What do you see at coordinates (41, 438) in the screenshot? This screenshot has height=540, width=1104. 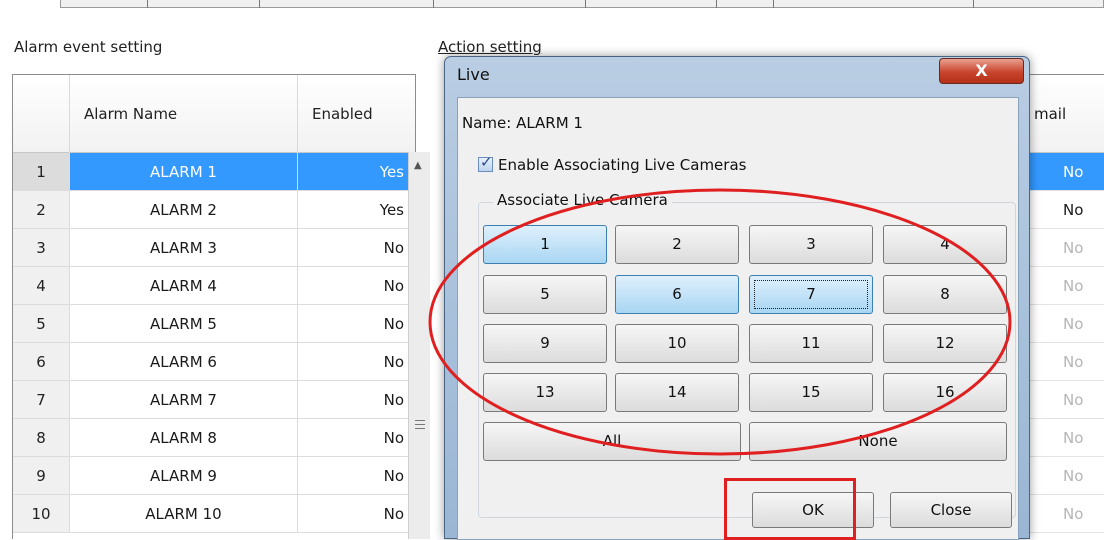 I see `row-number: 8` at bounding box center [41, 438].